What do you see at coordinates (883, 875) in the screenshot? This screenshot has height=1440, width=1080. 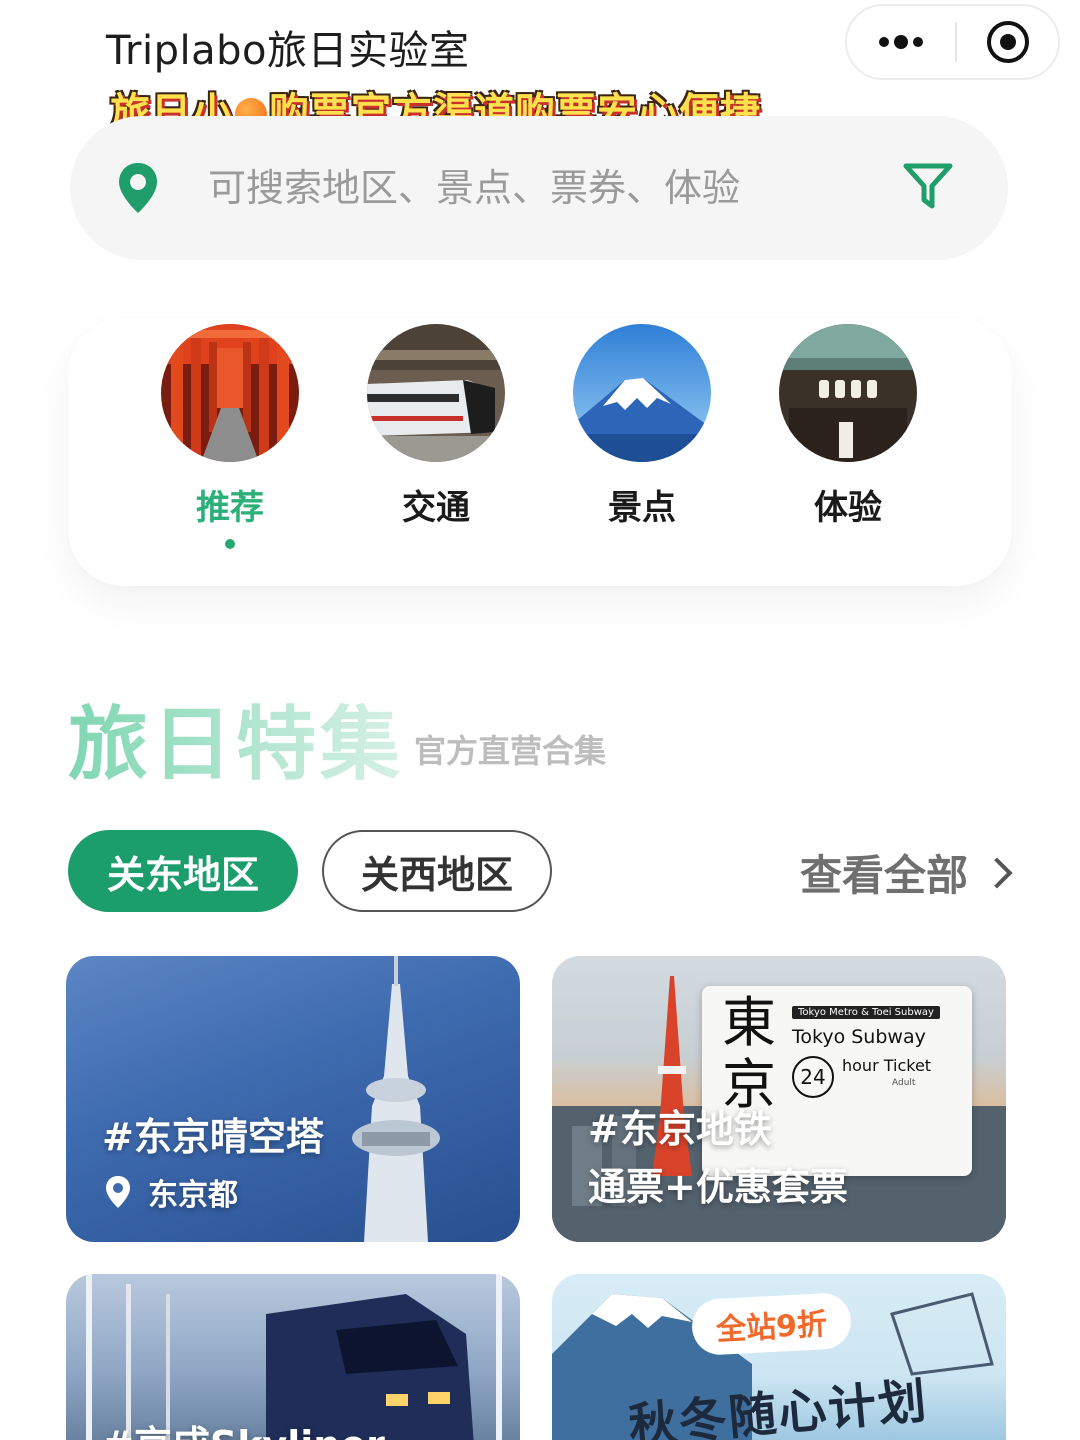 I see `view-all-label: 查看全部` at bounding box center [883, 875].